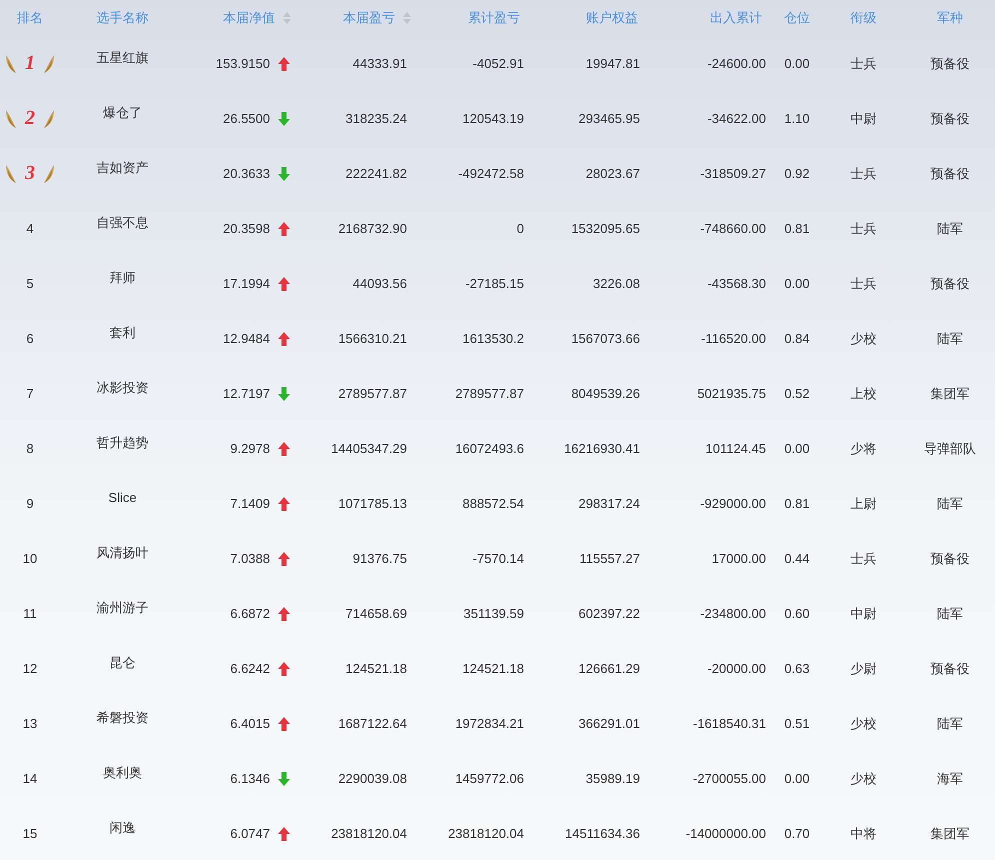 The image size is (995, 860). Describe the element at coordinates (249, 18) in the screenshot. I see `column-header: 本届净值` at that location.